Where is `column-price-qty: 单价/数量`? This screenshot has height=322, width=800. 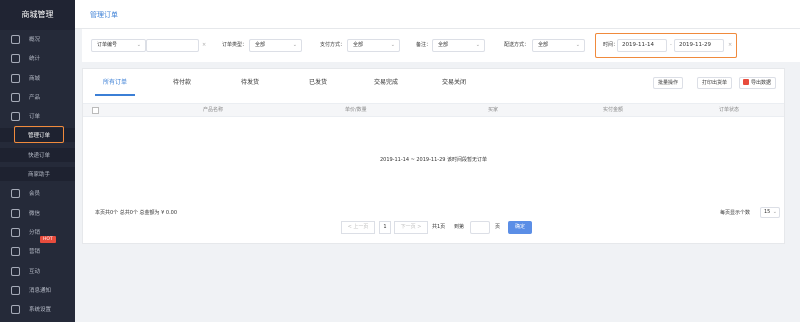 column-price-qty: 单价/数量 is located at coordinates (356, 110).